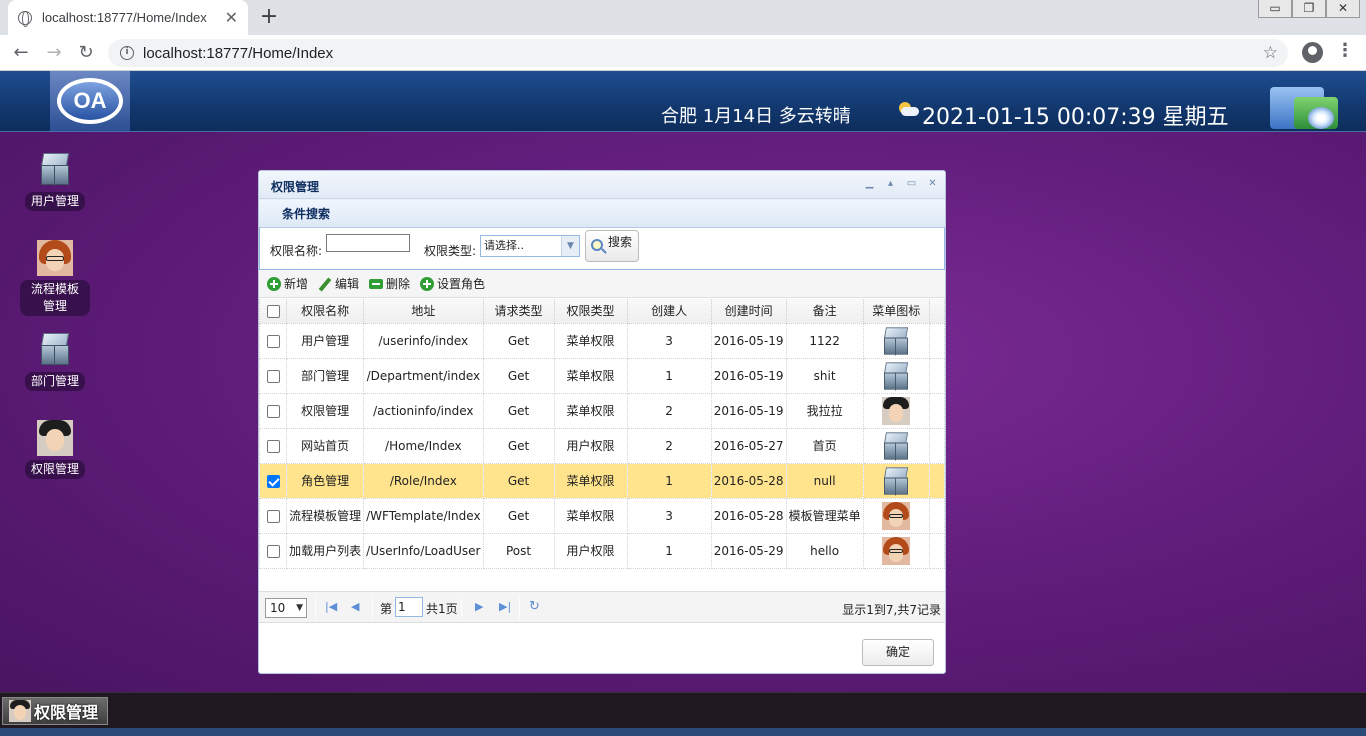 This screenshot has width=1366, height=736. I want to click on desktop-icon-permission-management: 权限管理, so click(55, 449).